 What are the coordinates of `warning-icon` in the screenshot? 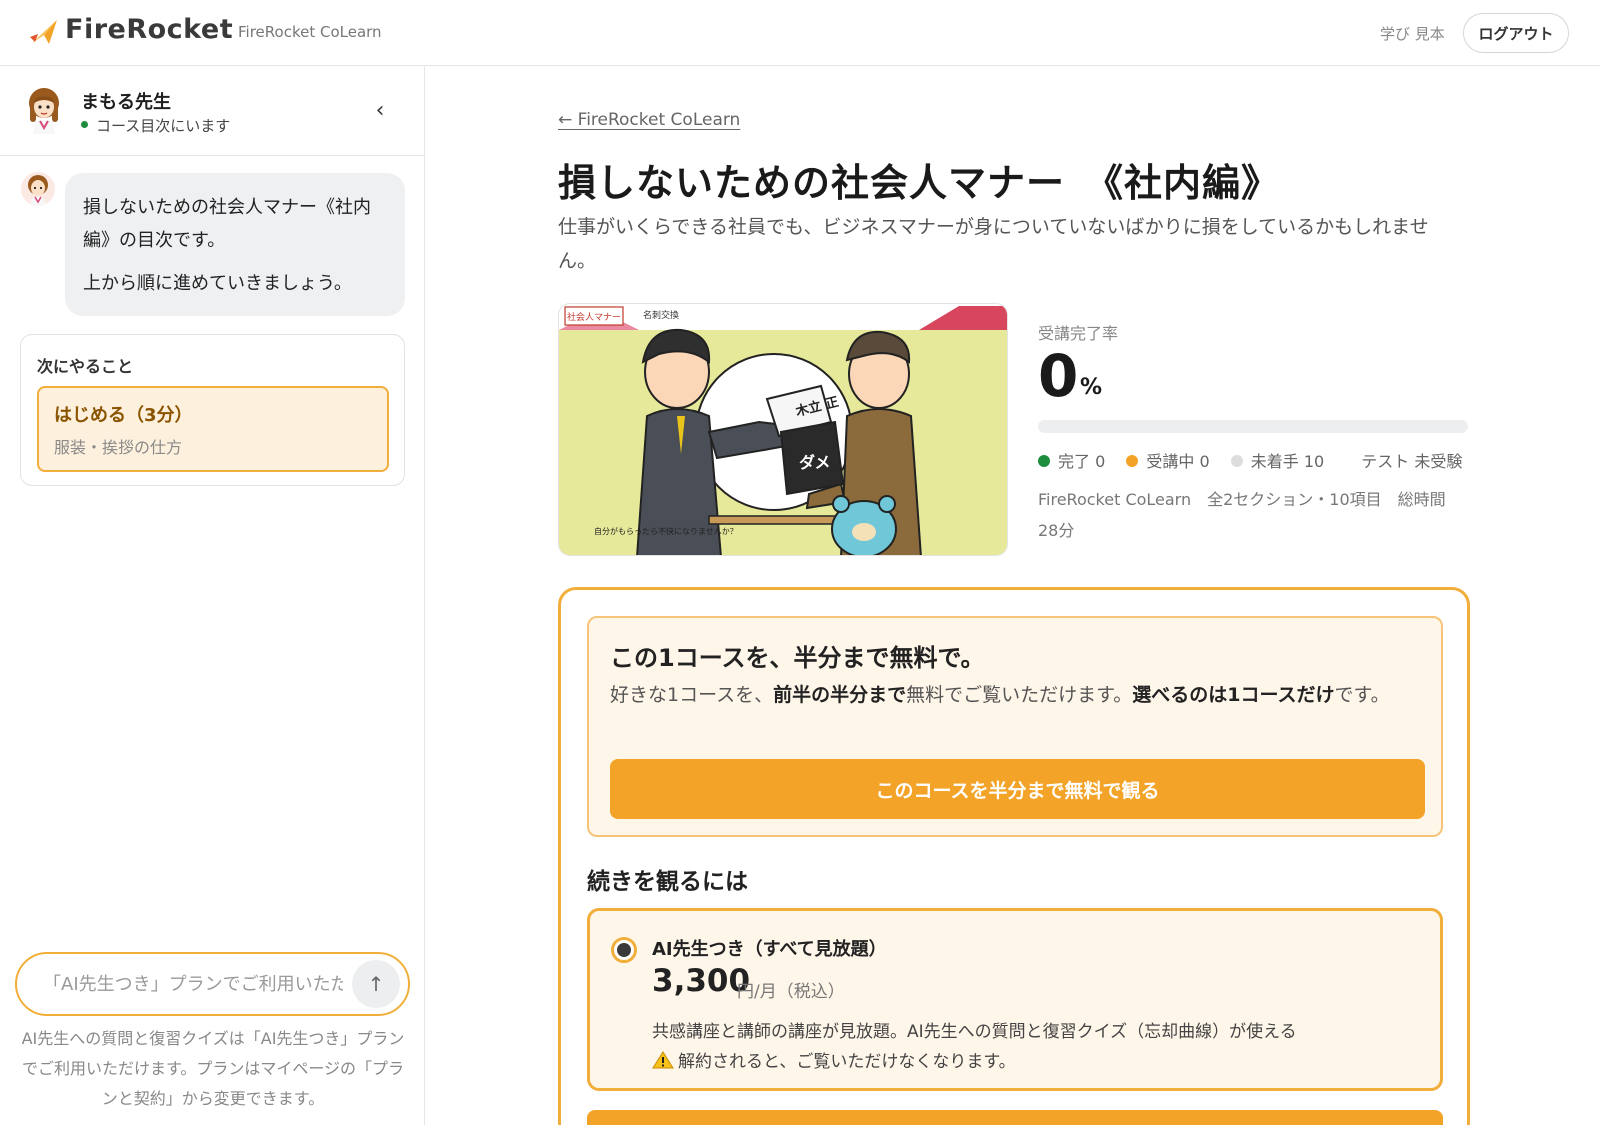 It's located at (663, 1060).